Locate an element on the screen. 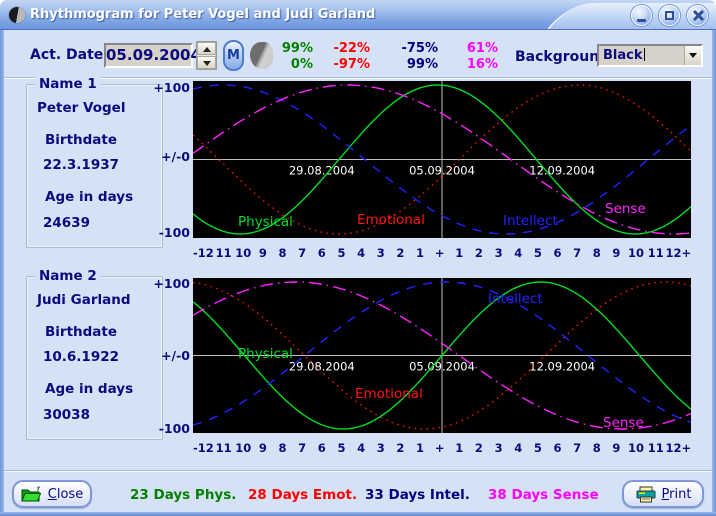 The image size is (716, 516). act-date-label: Act. Date is located at coordinates (67, 55).